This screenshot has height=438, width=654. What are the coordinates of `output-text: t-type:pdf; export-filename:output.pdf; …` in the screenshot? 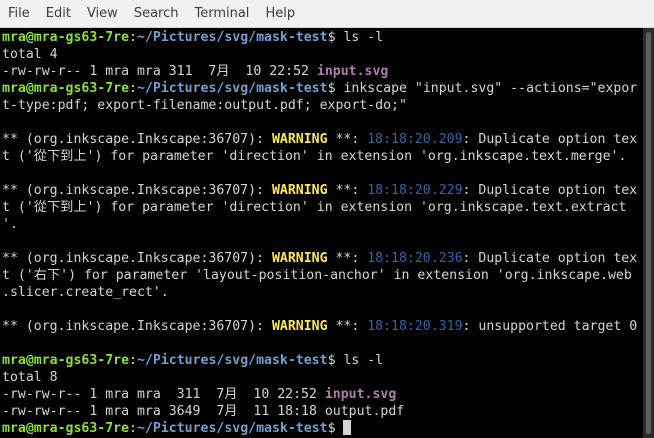 It's located at (204, 105).